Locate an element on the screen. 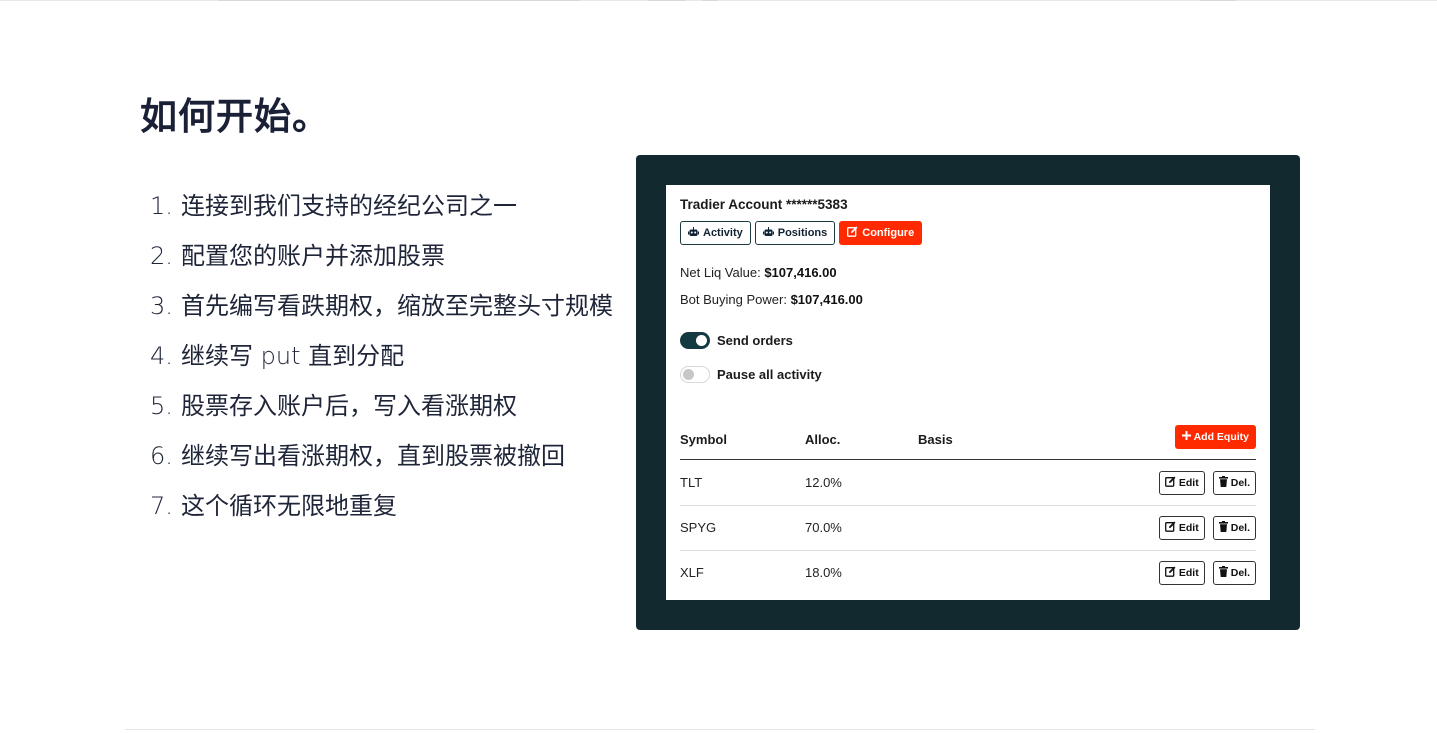  cell-alloc: 18.0% is located at coordinates (823, 572).